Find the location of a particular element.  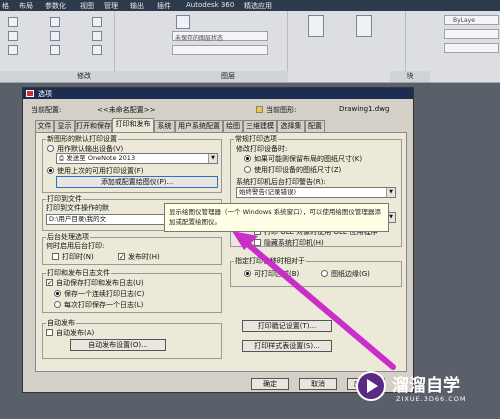

tab-plot-publish: 打印和发布 is located at coordinates (133, 125).